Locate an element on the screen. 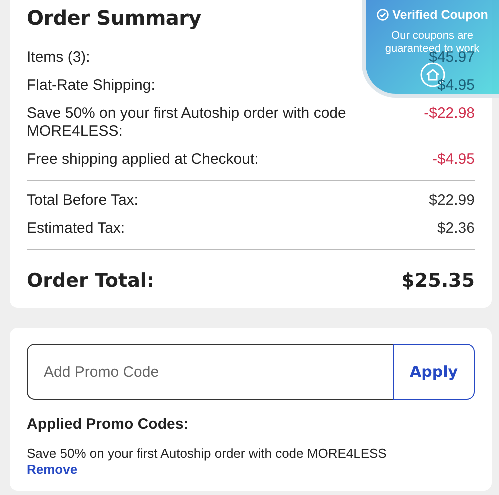 The height and width of the screenshot is (495, 499). line-label: Save 50% on your first Autoship order with code MORE4LESS: is located at coordinates (187, 123).